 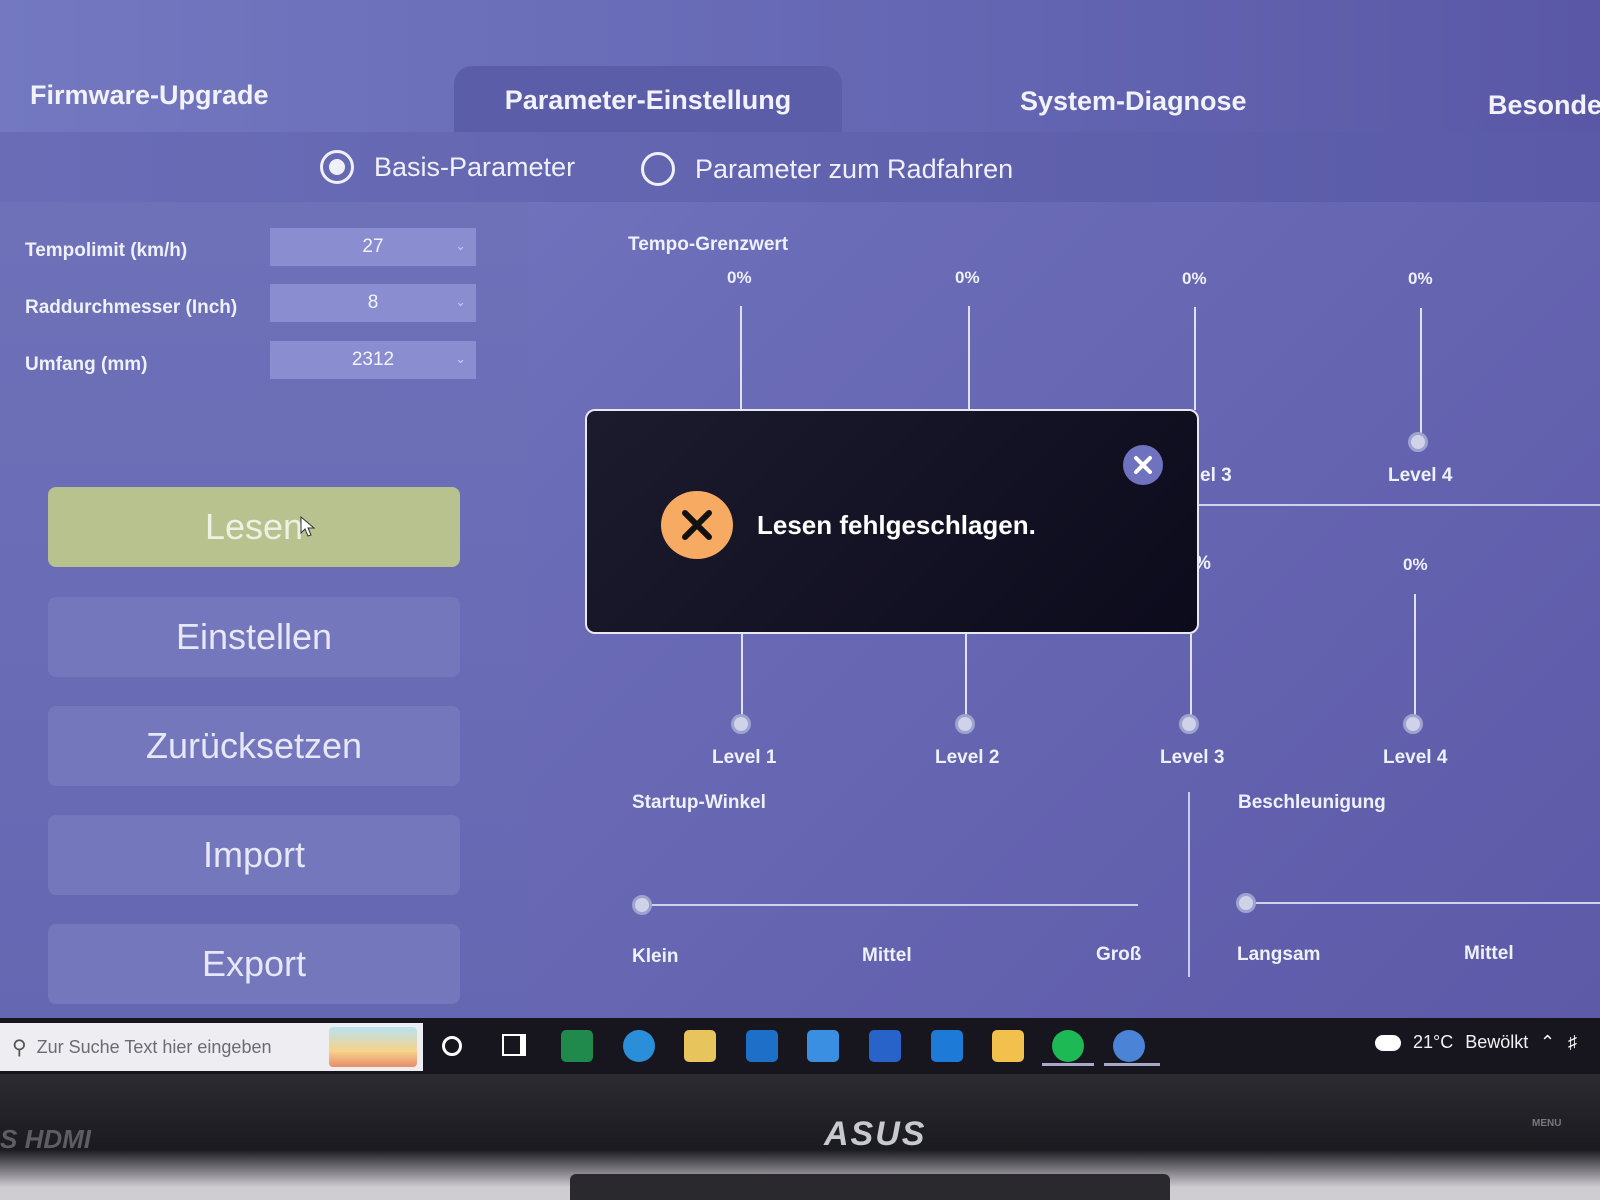 I want to click on radio-label: Basis-Parameter, so click(x=475, y=166).